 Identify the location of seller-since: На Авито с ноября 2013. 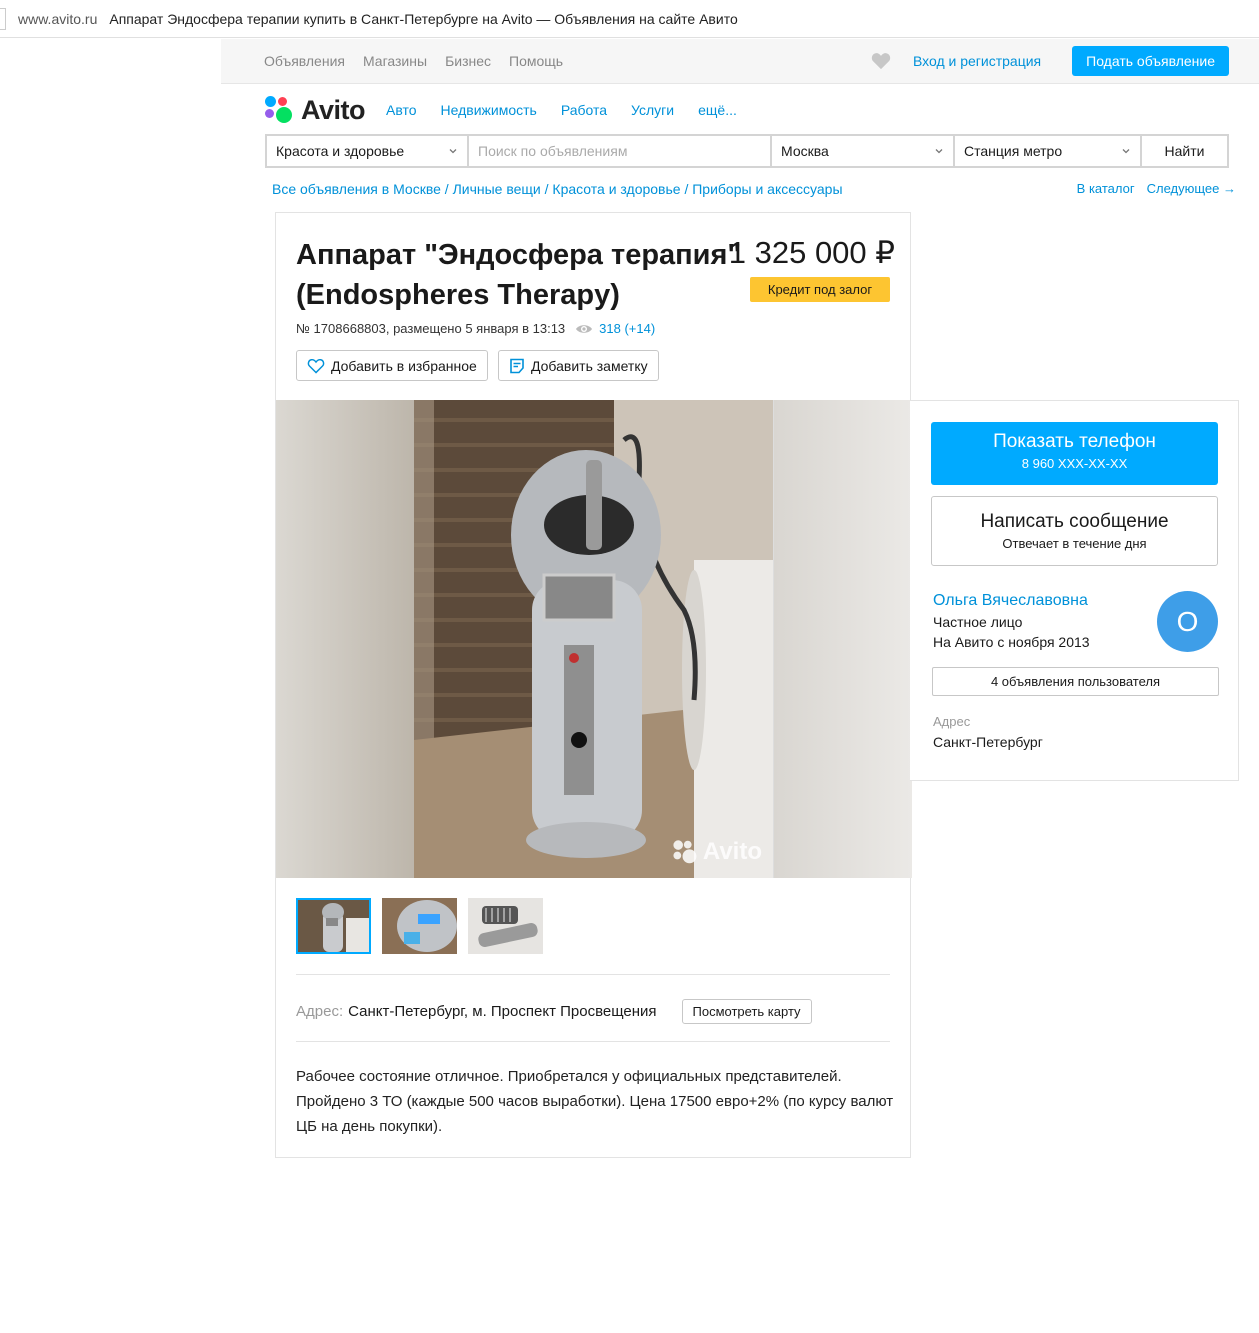
(1011, 642).